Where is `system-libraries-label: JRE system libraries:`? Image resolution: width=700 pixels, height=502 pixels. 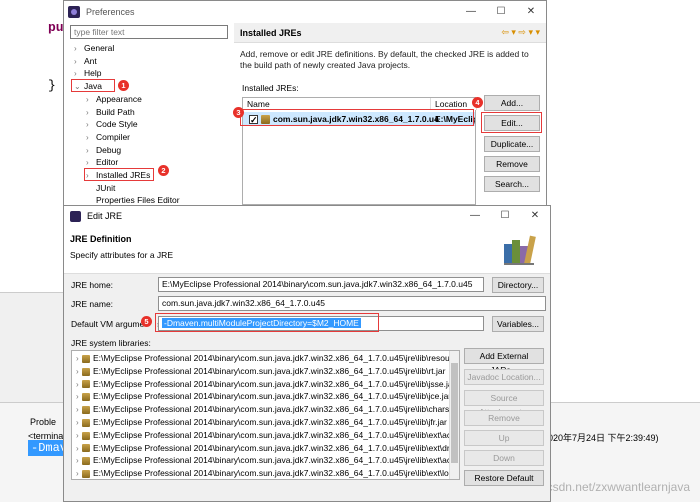
system-libraries-label: JRE system libraries: is located at coordinates (111, 343).